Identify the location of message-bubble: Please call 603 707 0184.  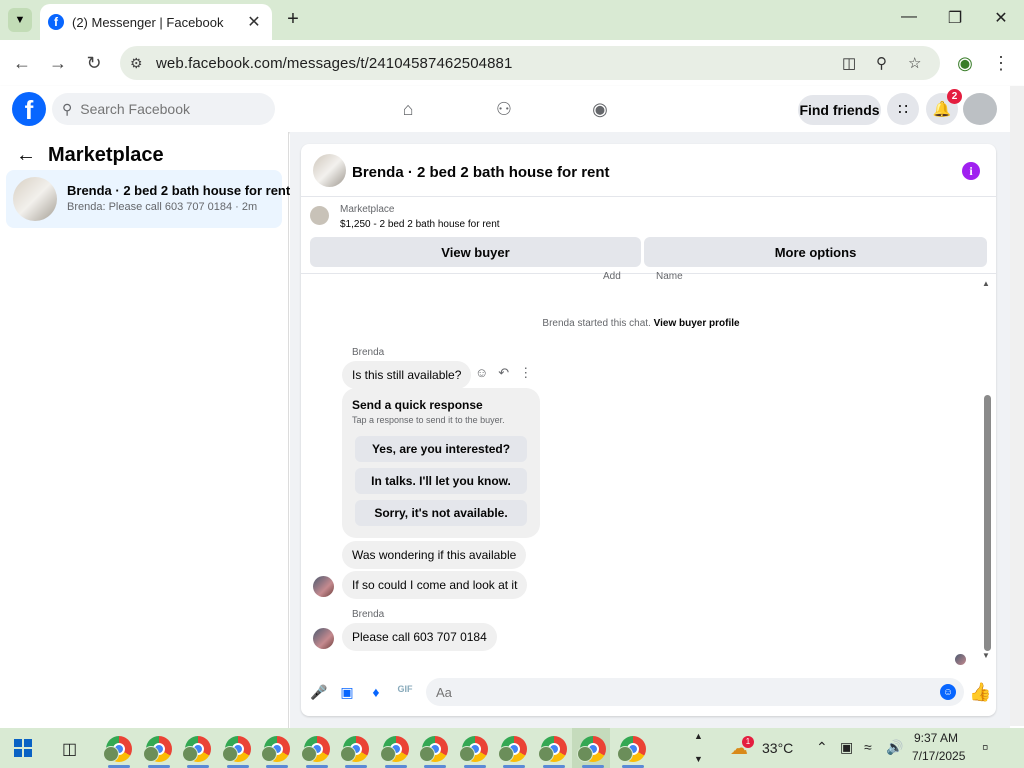
(419, 637).